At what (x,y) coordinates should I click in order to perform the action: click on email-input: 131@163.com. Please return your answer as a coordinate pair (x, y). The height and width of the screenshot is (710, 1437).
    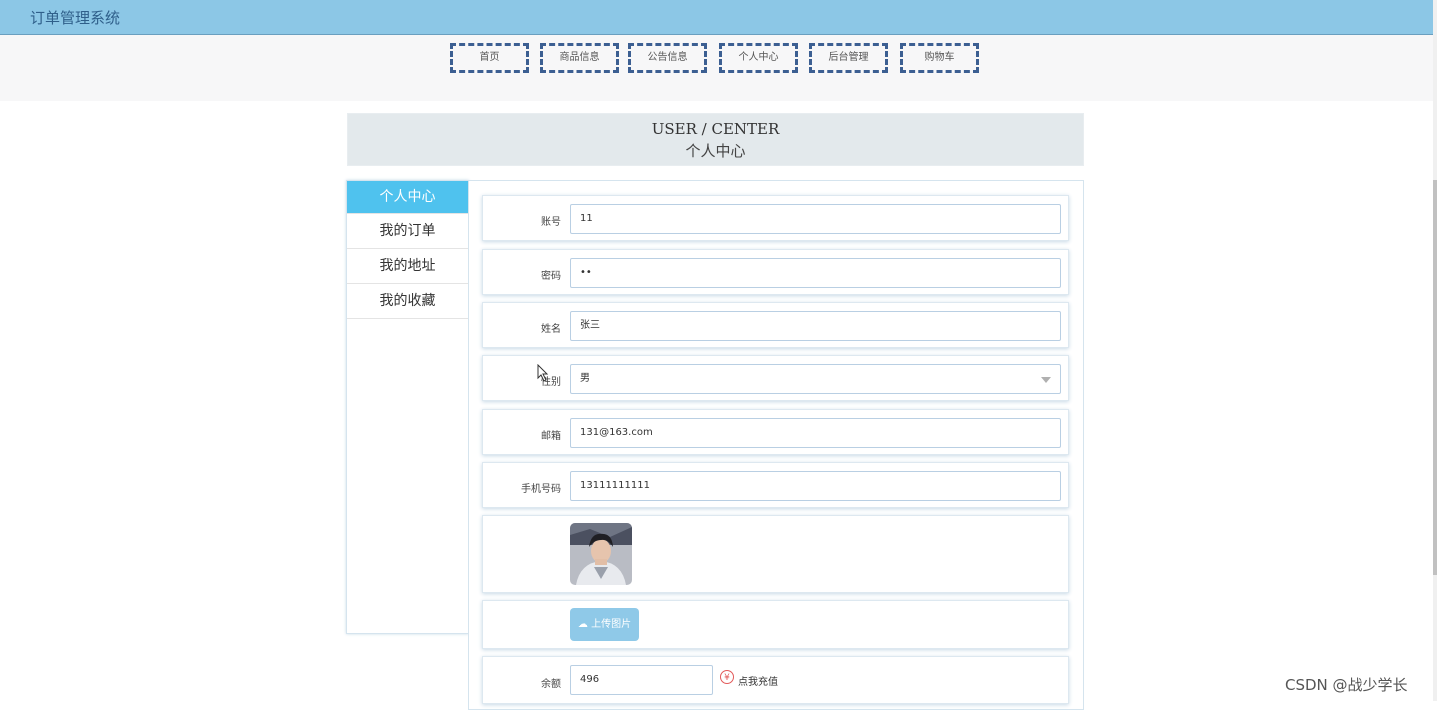
    Looking at the image, I should click on (815, 433).